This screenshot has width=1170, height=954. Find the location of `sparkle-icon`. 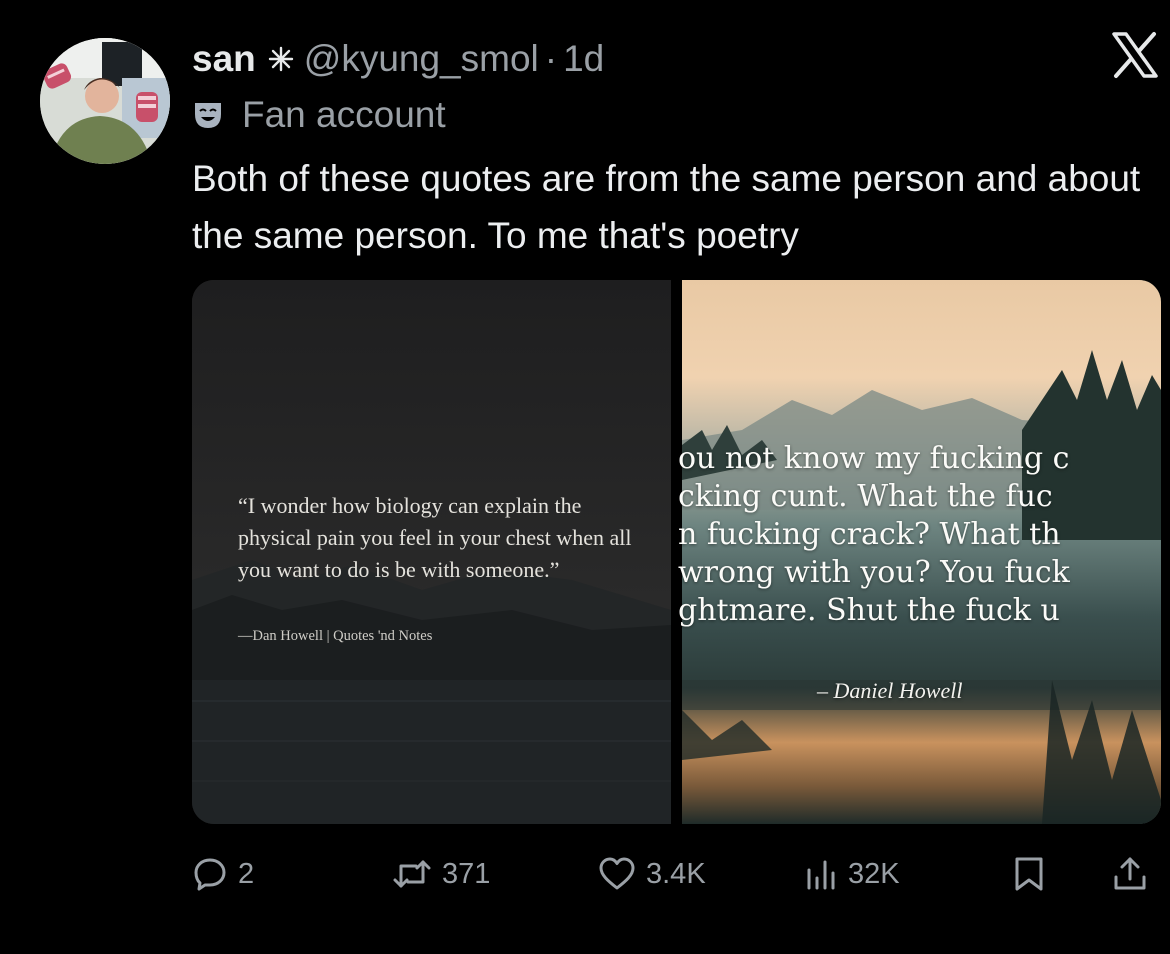

sparkle-icon is located at coordinates (281, 59).